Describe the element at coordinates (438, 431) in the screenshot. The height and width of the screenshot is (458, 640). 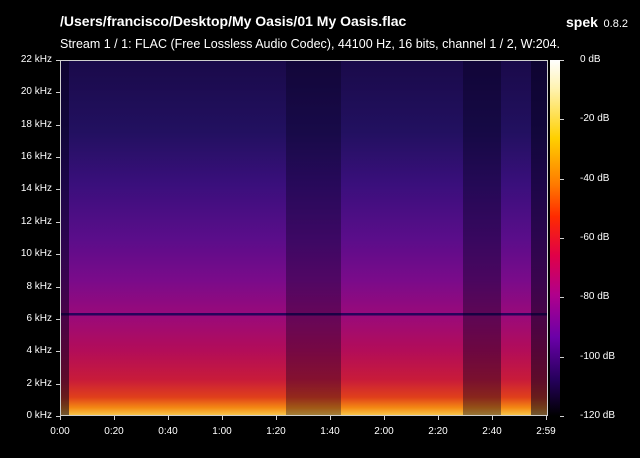
I see `time-tick-label: 2:20` at that location.